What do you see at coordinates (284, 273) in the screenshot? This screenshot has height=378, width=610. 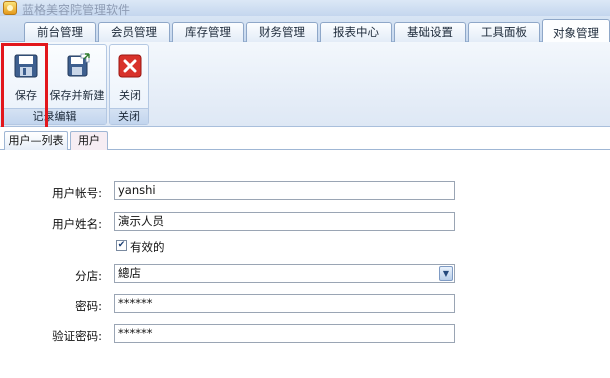 I see `branch-select: 總店 ▼` at bounding box center [284, 273].